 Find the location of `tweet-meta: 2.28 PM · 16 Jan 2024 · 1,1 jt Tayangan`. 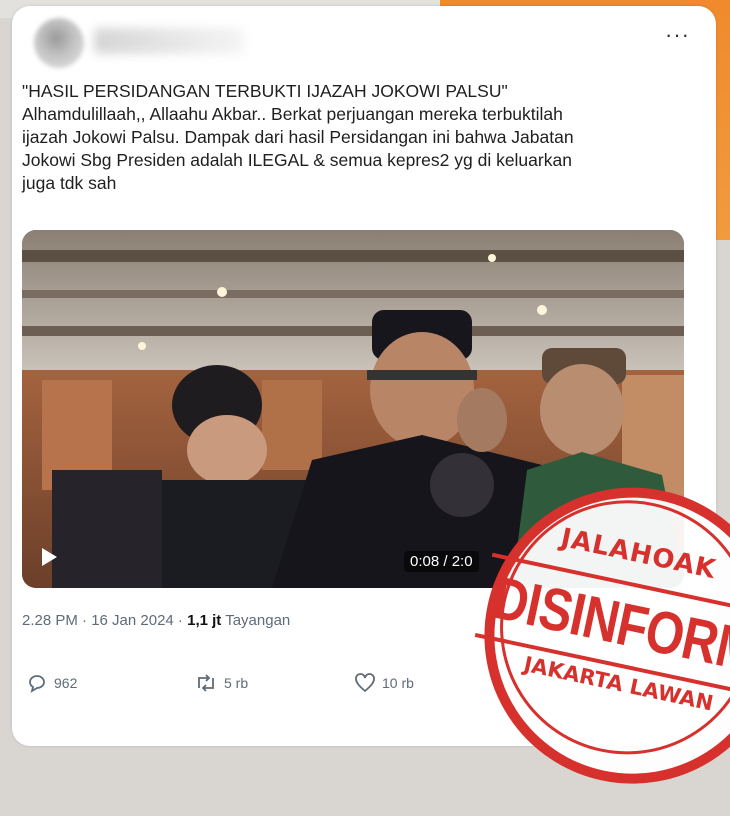

tweet-meta: 2.28 PM · 16 Jan 2024 · 1,1 jt Tayangan is located at coordinates (156, 620).